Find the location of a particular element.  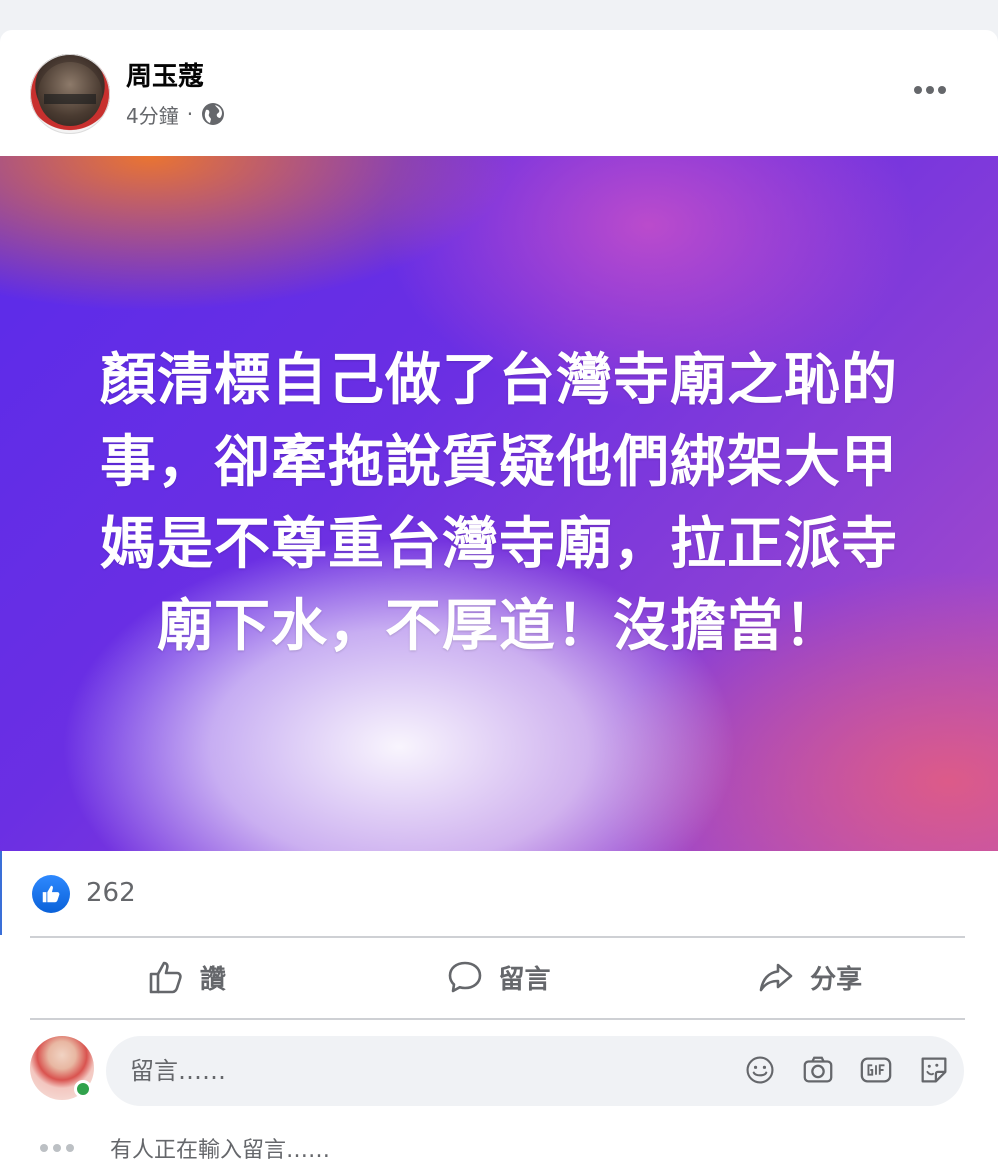

share-button-label: 分享 is located at coordinates (836, 979).